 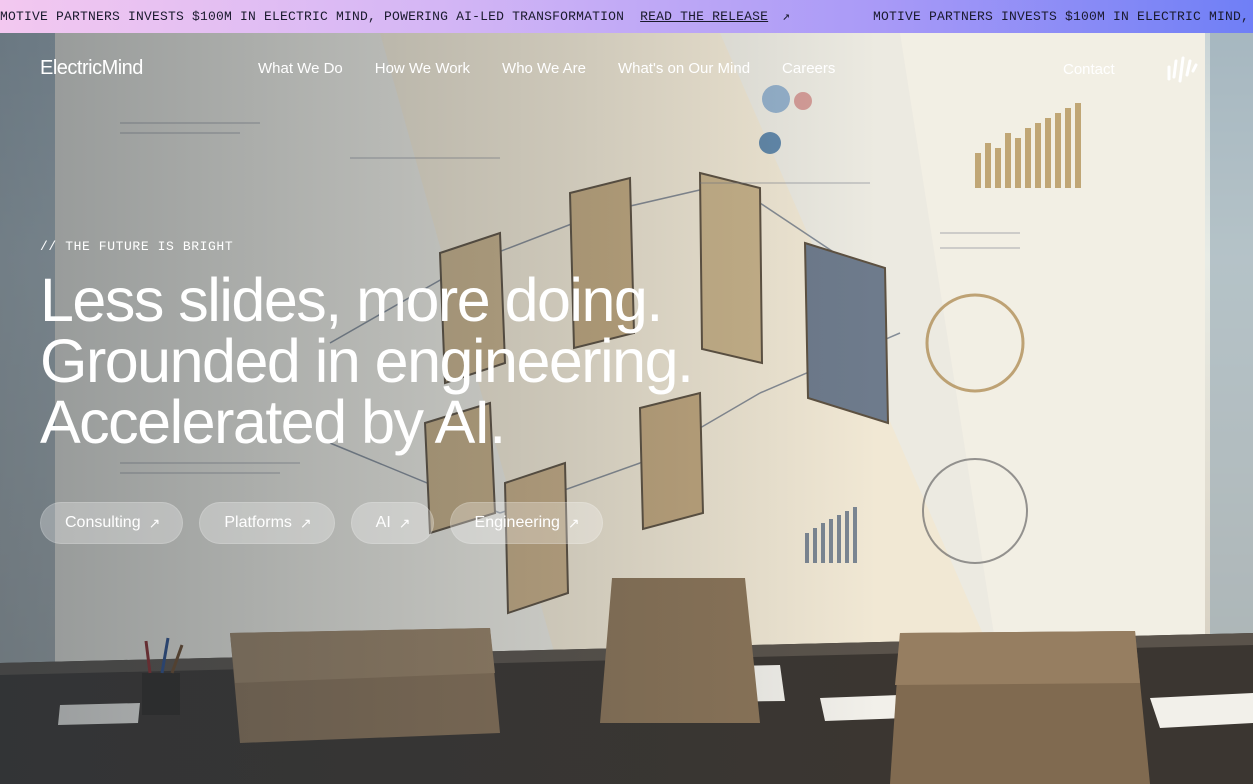 I want to click on electric-mind-mark-icon, so click(x=1182, y=71).